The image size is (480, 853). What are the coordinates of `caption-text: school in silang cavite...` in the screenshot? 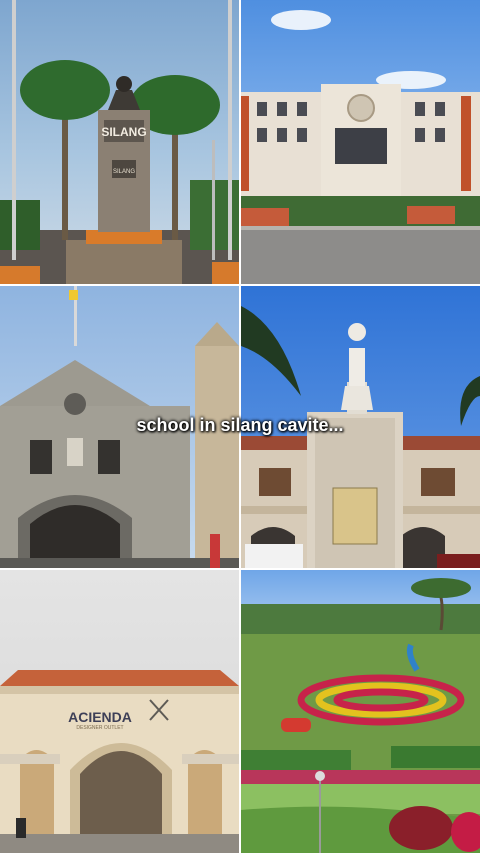 It's located at (240, 425).